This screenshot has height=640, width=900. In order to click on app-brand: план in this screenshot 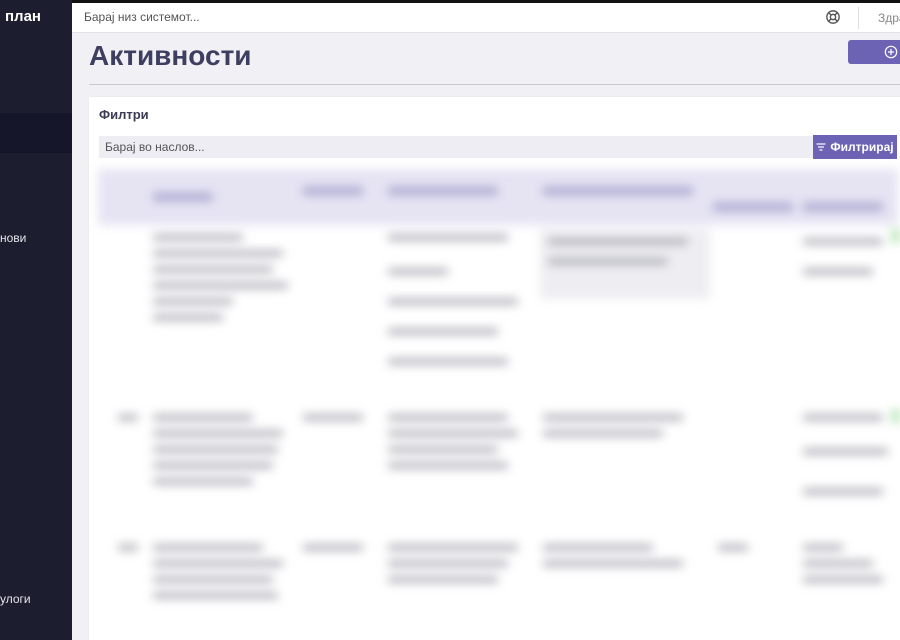, I will do `click(23, 16)`.